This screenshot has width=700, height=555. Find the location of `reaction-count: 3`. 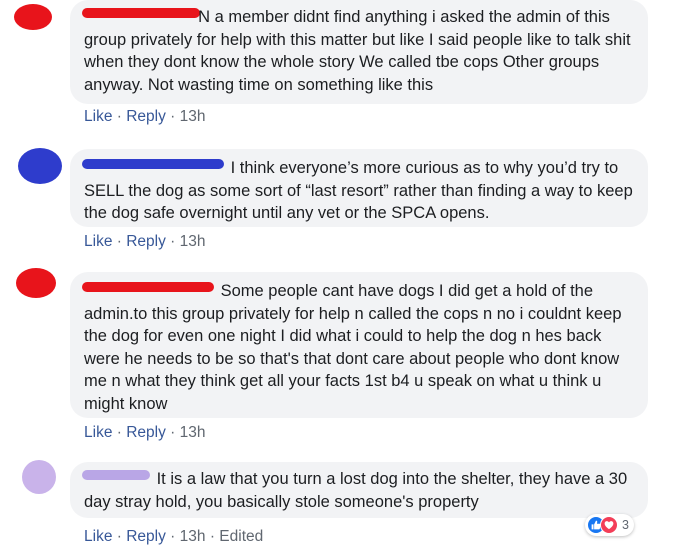

reaction-count: 3 is located at coordinates (625, 525).